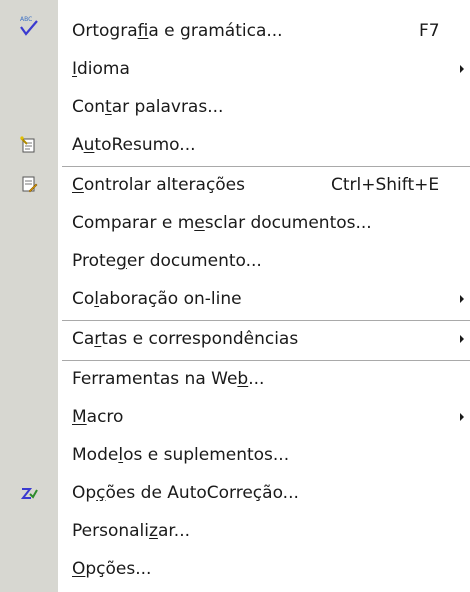 The height and width of the screenshot is (592, 470). Describe the element at coordinates (235, 70) in the screenshot. I see `menu-item-language: Idioma` at that location.